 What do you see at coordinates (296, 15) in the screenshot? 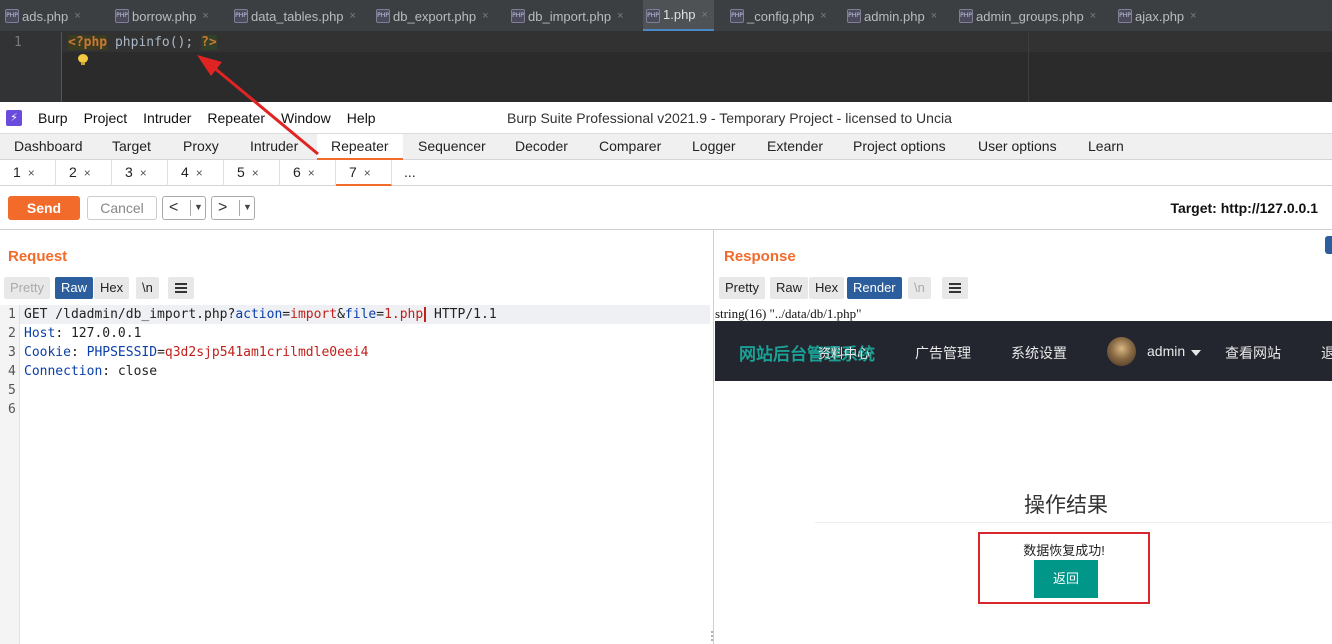
I see `ide-tab-data-tables-php: PHP data_tables.php ×` at bounding box center [296, 15].